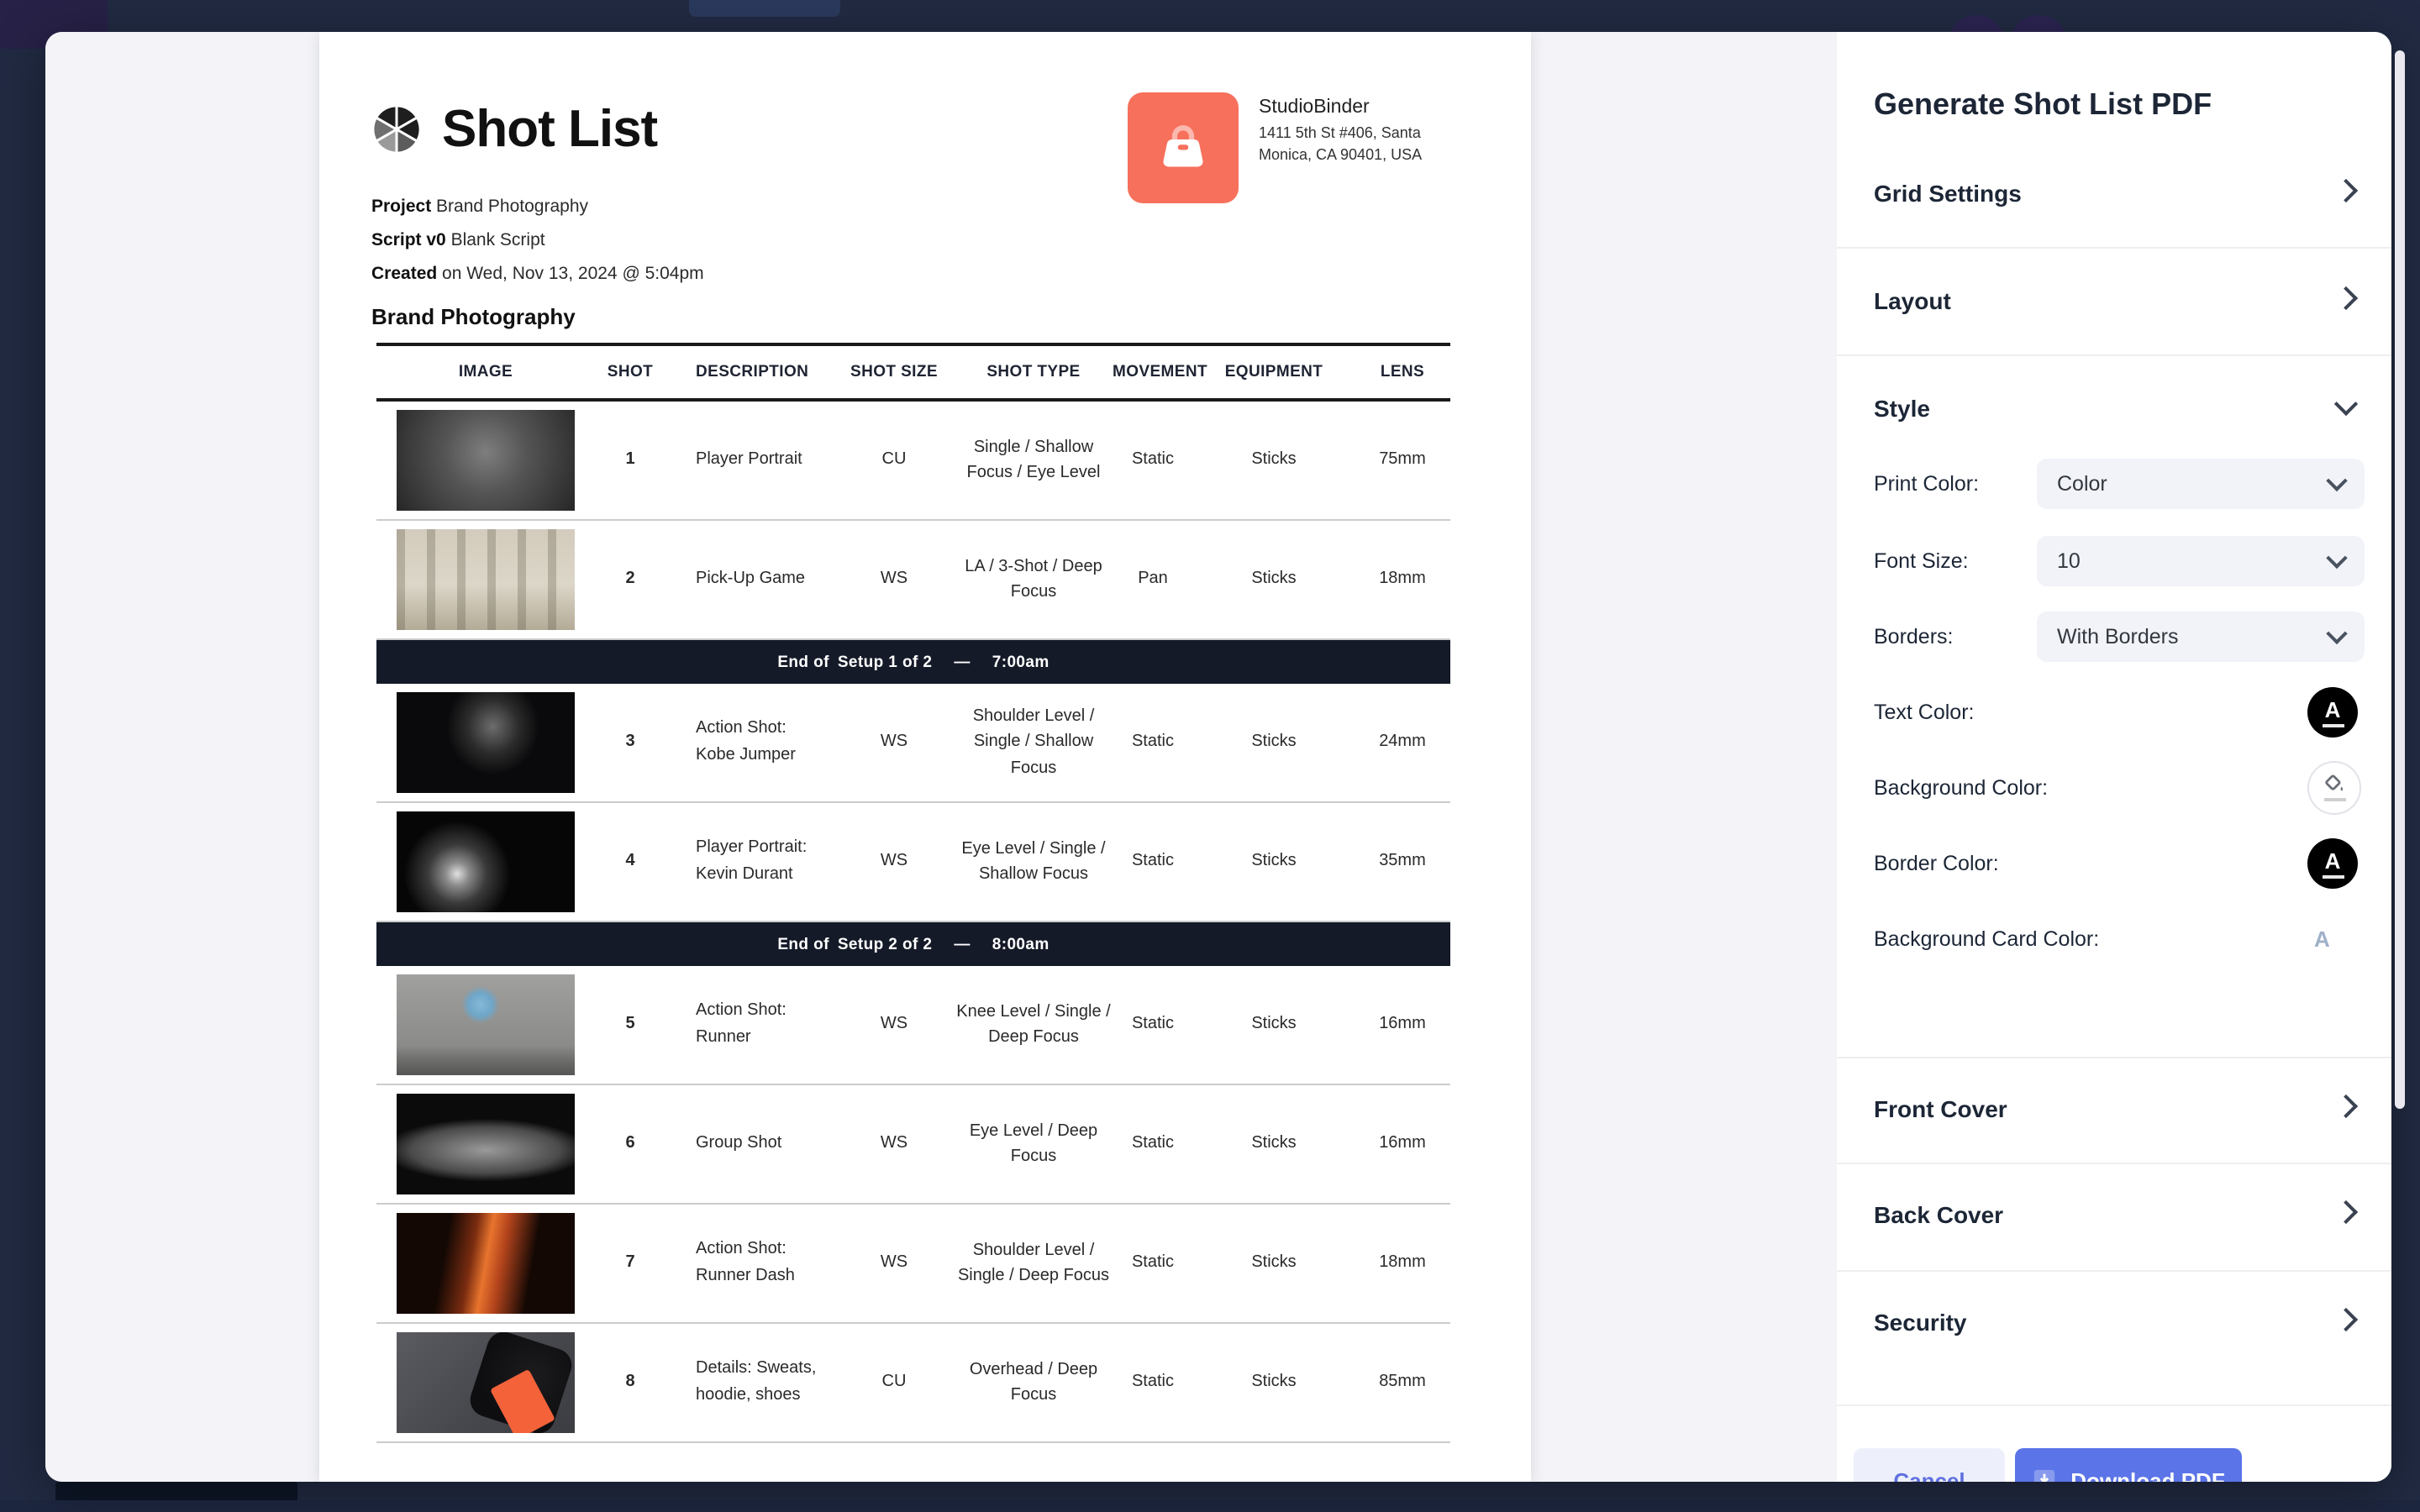  I want to click on download-pdf-button: PDF Download PDF, so click(2128, 1465).